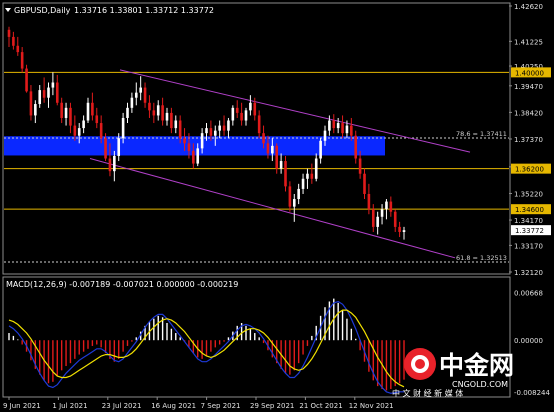 This screenshot has height=412, width=554. What do you see at coordinates (528, 42) in the screenshot?
I see `price-tick-label: 1.41225` at bounding box center [528, 42].